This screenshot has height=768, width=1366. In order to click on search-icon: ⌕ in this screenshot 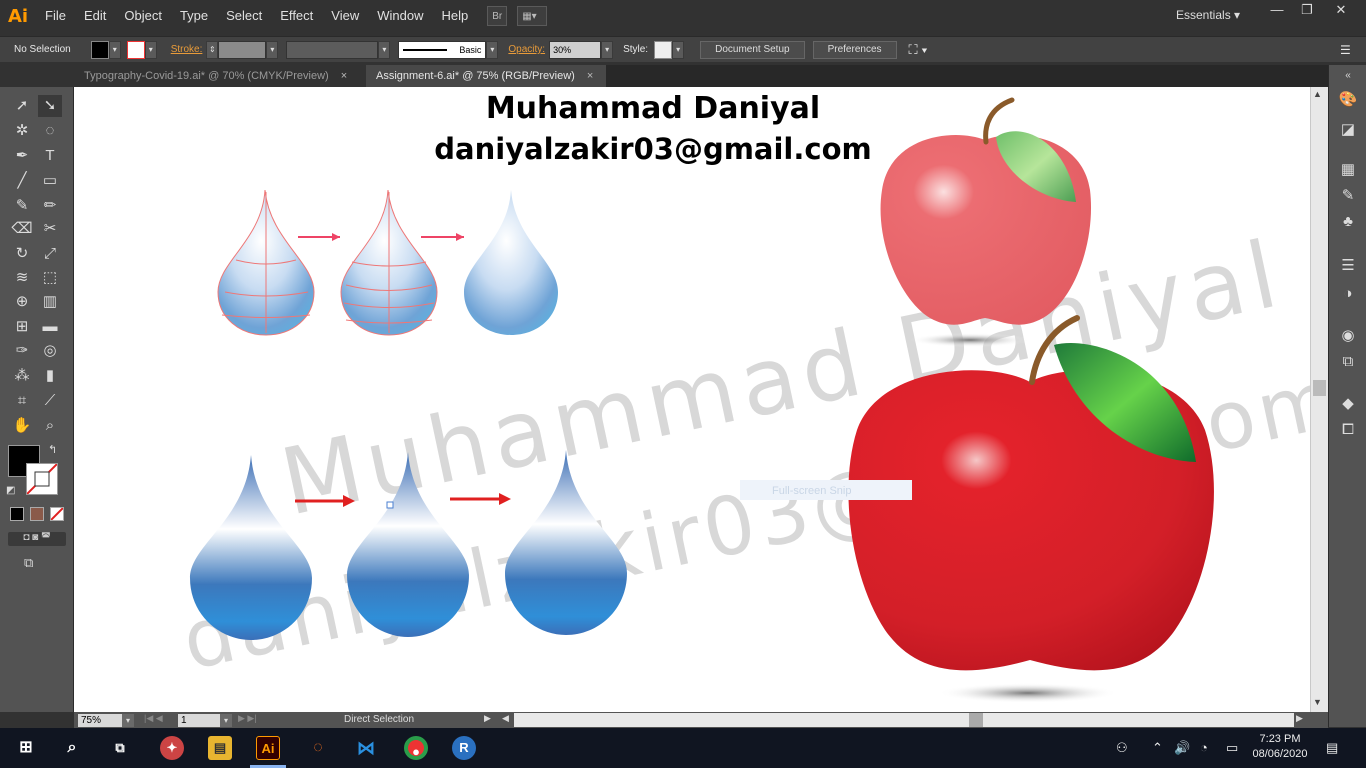, I will do `click(72, 748)`.